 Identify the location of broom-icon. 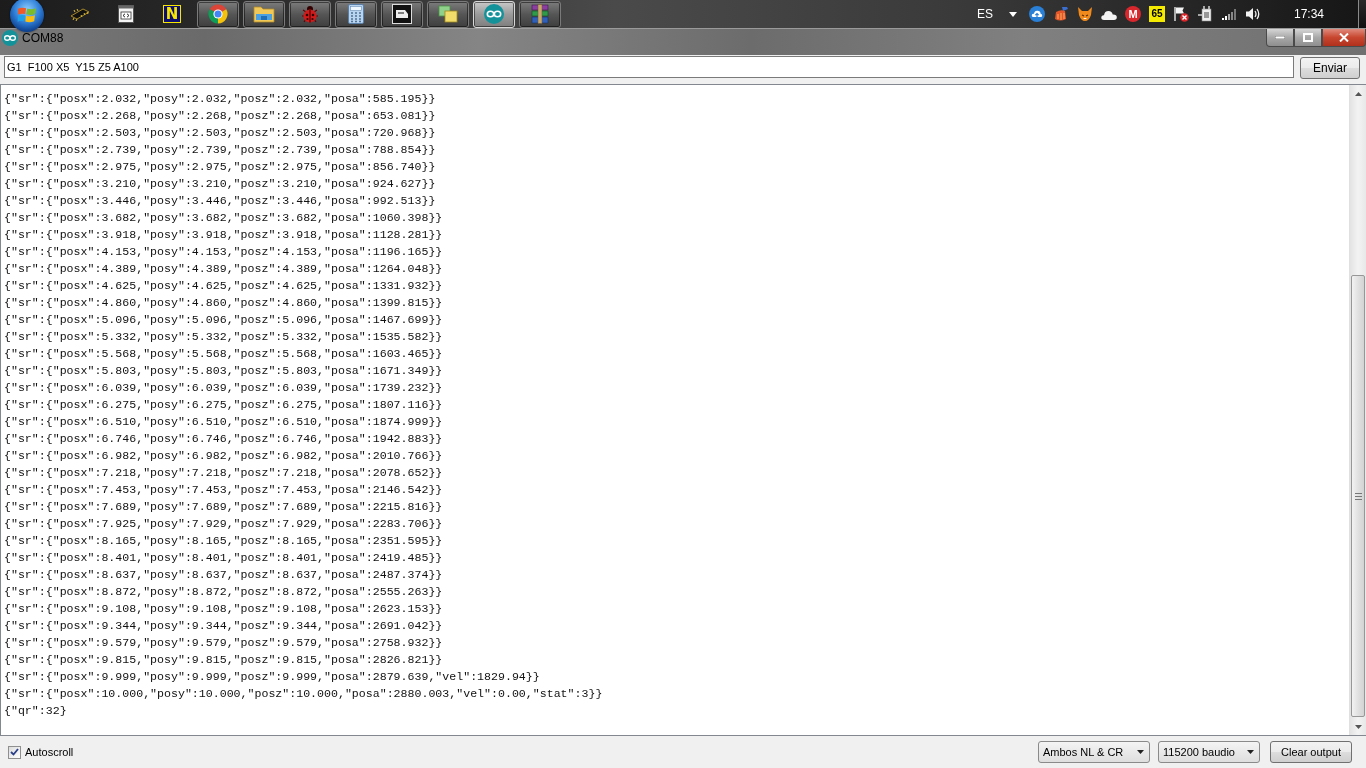
(1061, 14).